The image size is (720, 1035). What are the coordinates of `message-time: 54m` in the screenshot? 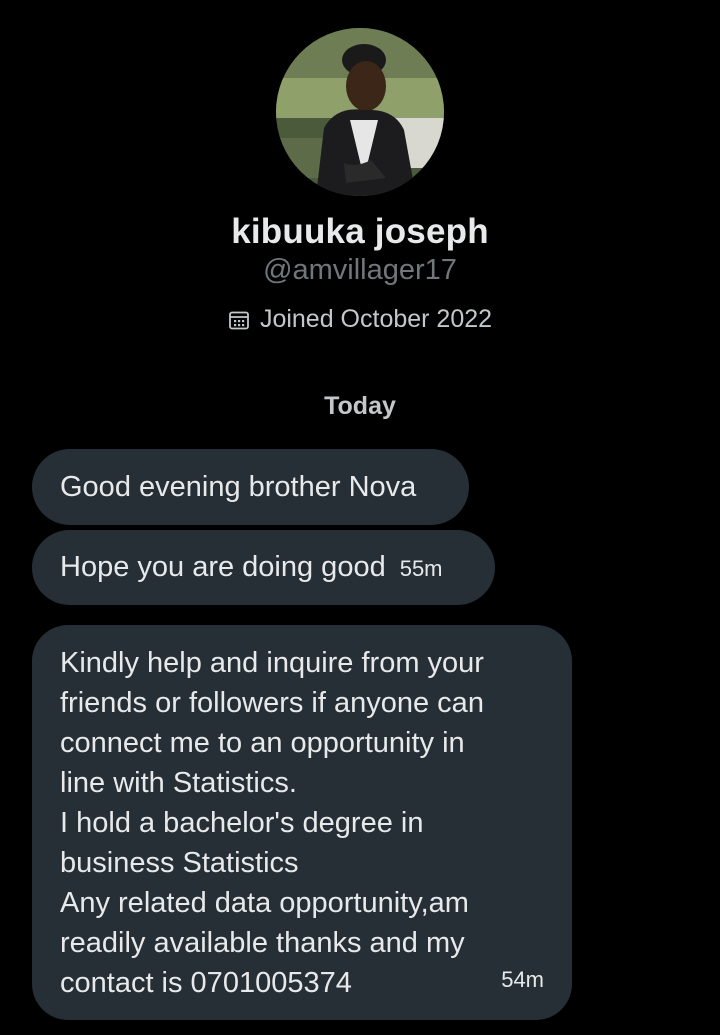 It's located at (522, 979).